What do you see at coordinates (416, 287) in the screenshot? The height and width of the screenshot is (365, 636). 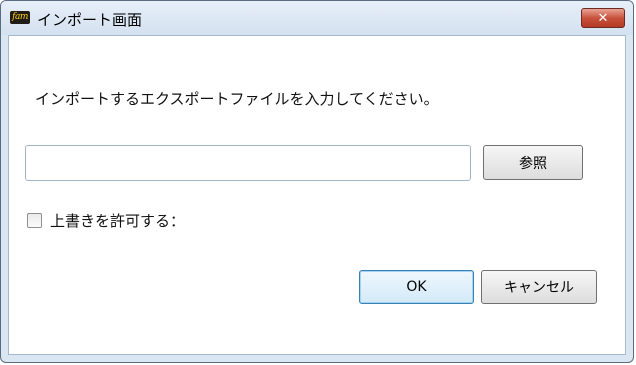 I see `ok-button: OK` at bounding box center [416, 287].